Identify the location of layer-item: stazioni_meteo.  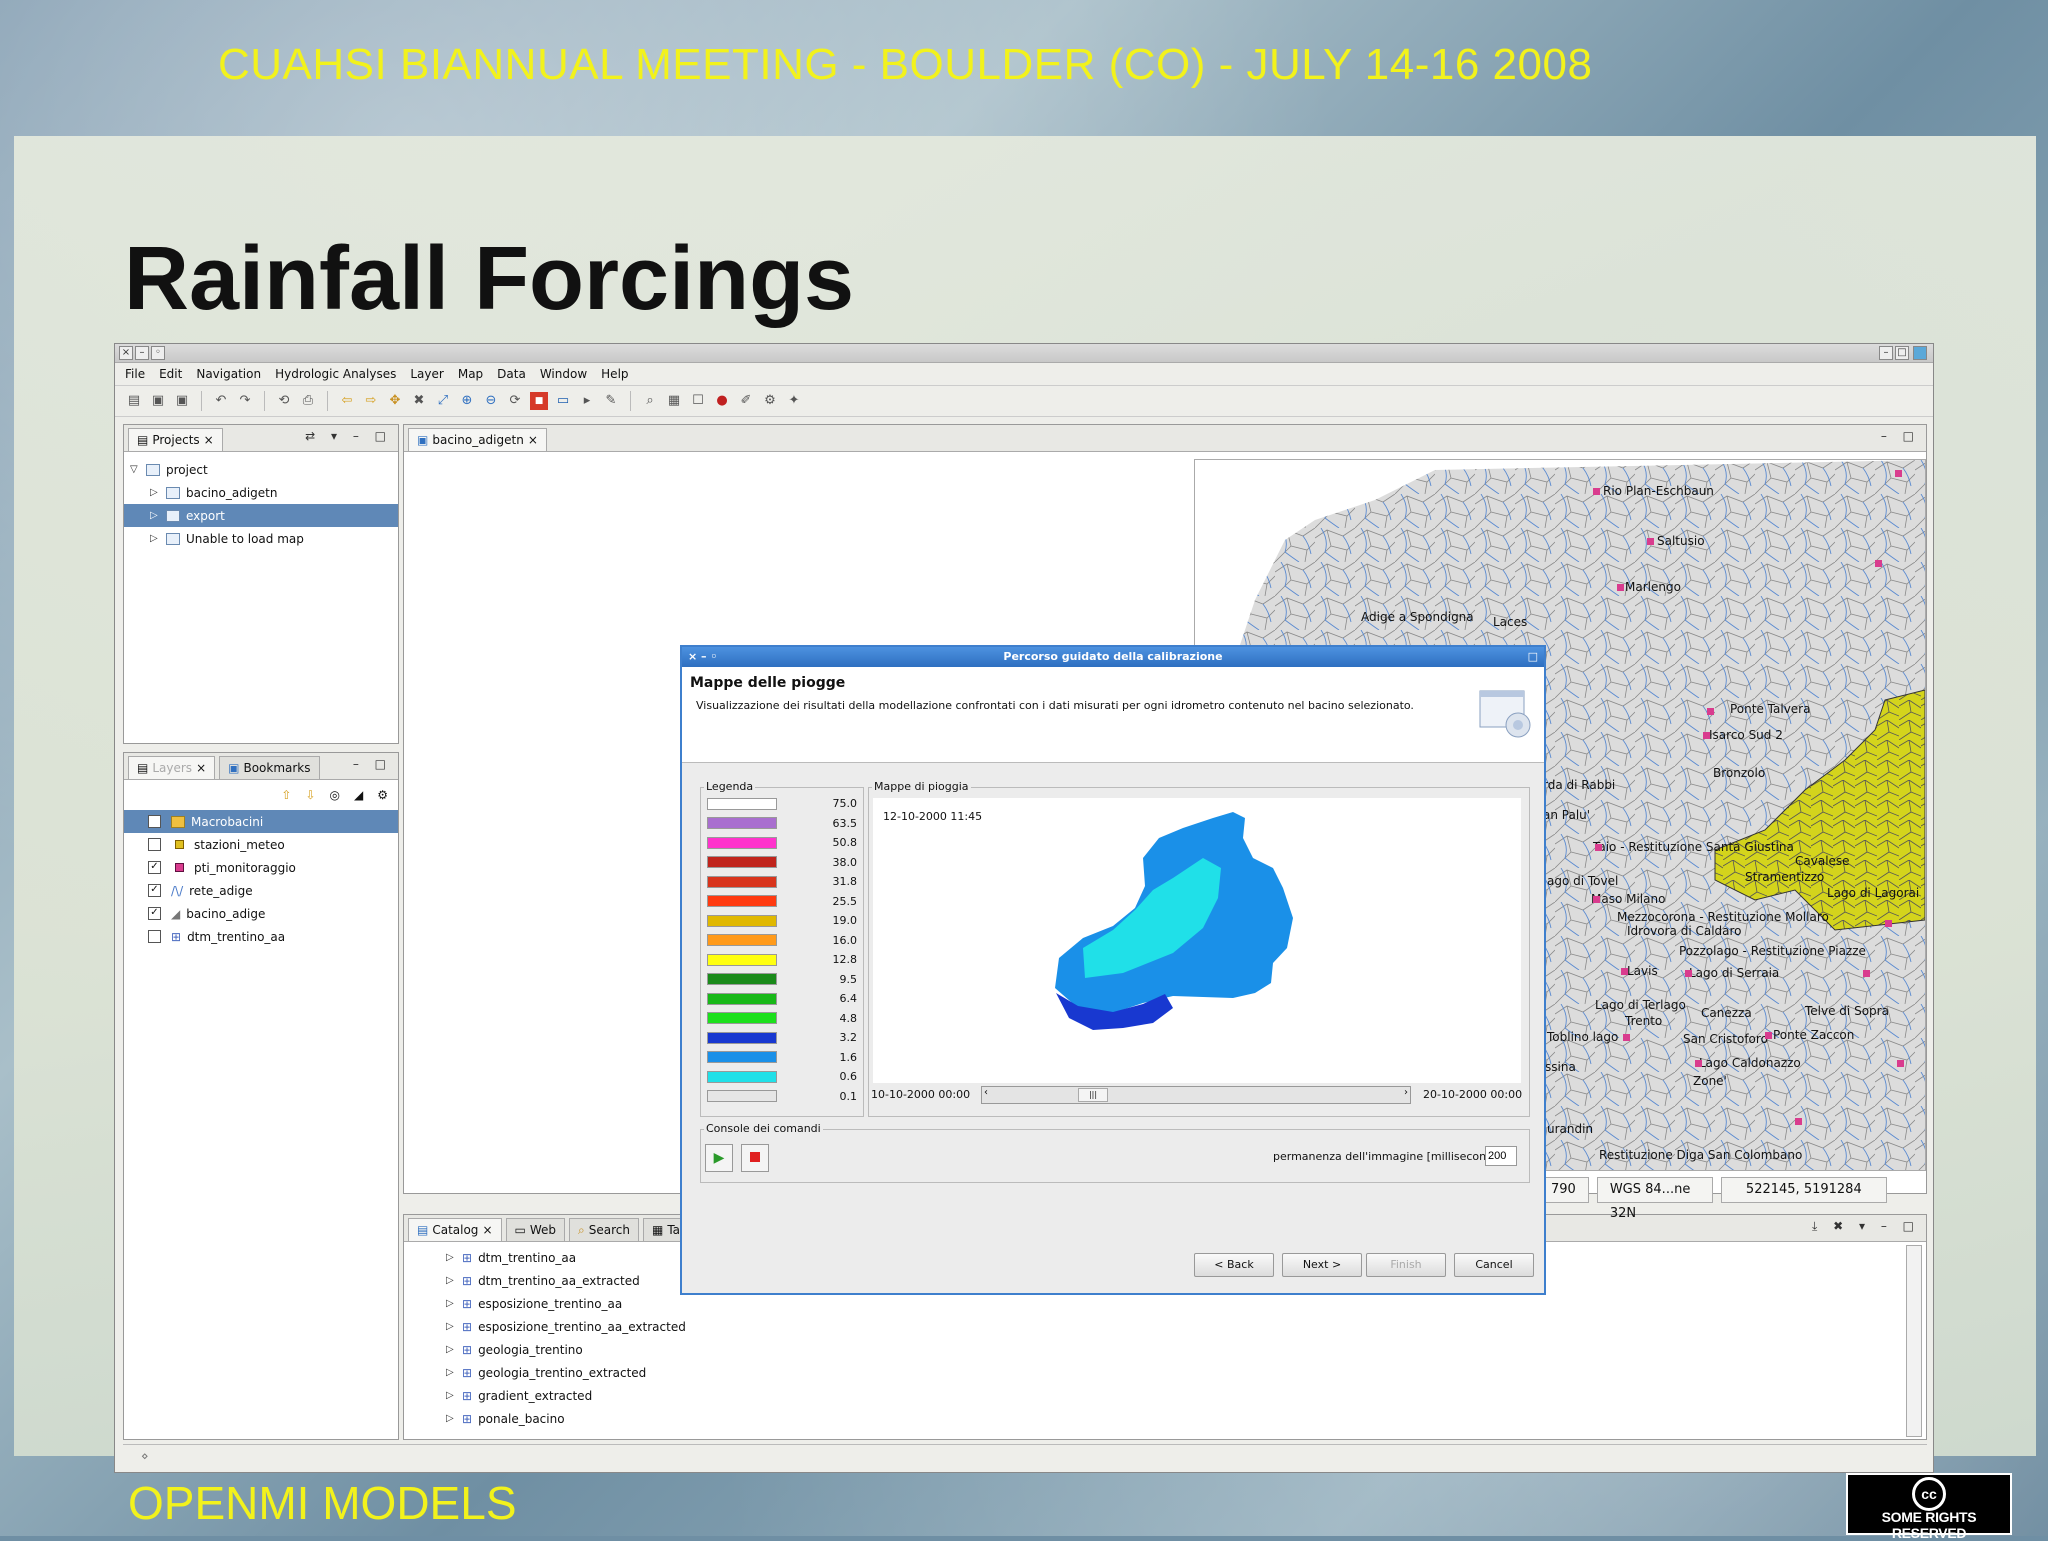
(261, 844).